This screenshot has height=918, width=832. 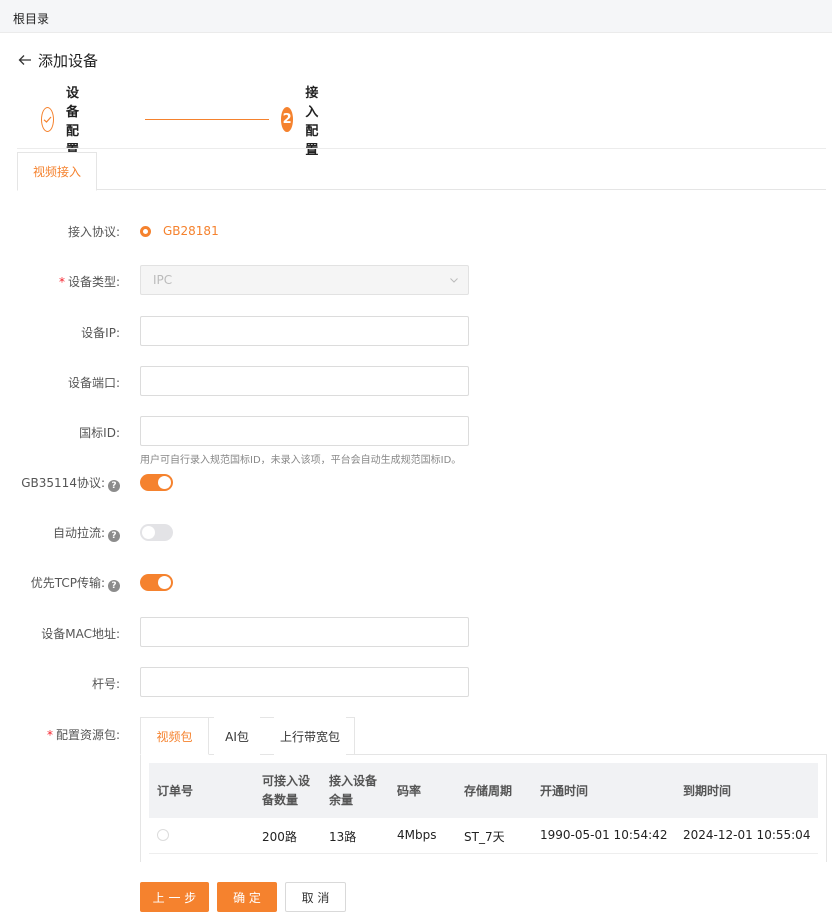 I want to click on protocol-label: 接入协议:, so click(x=93, y=232).